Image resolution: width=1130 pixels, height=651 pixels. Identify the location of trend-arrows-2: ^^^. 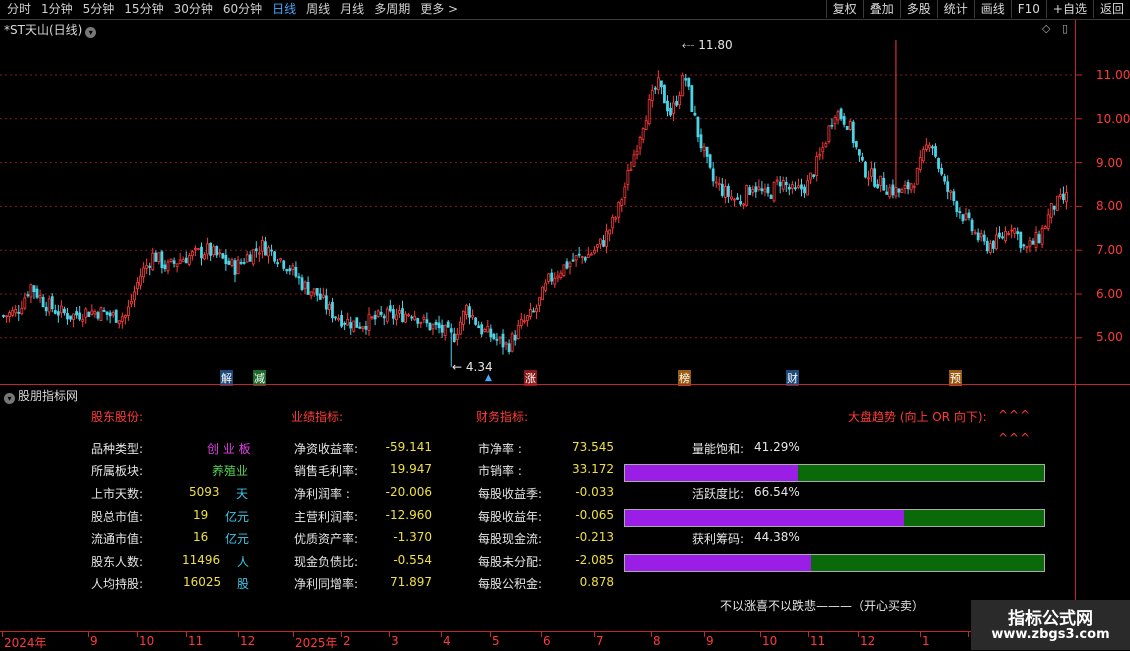
(1015, 438).